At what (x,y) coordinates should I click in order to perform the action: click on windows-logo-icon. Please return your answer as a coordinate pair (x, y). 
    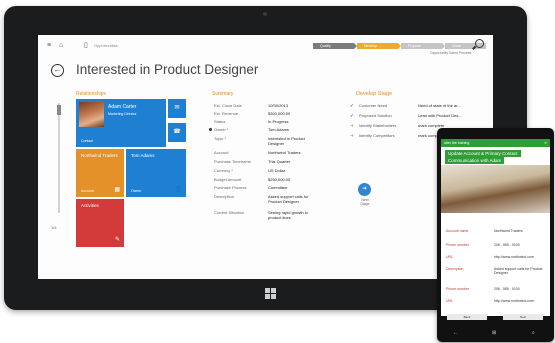
    Looking at the image, I should click on (271, 294).